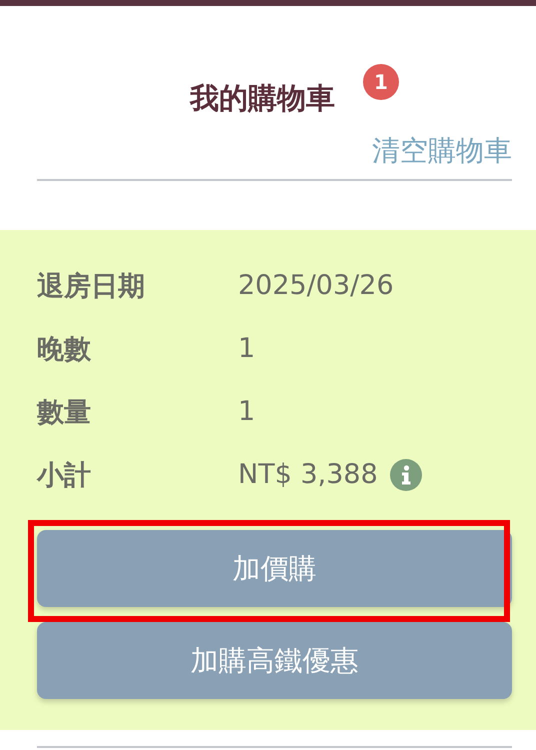  Describe the element at coordinates (64, 475) in the screenshot. I see `detail-label: 小計` at that location.